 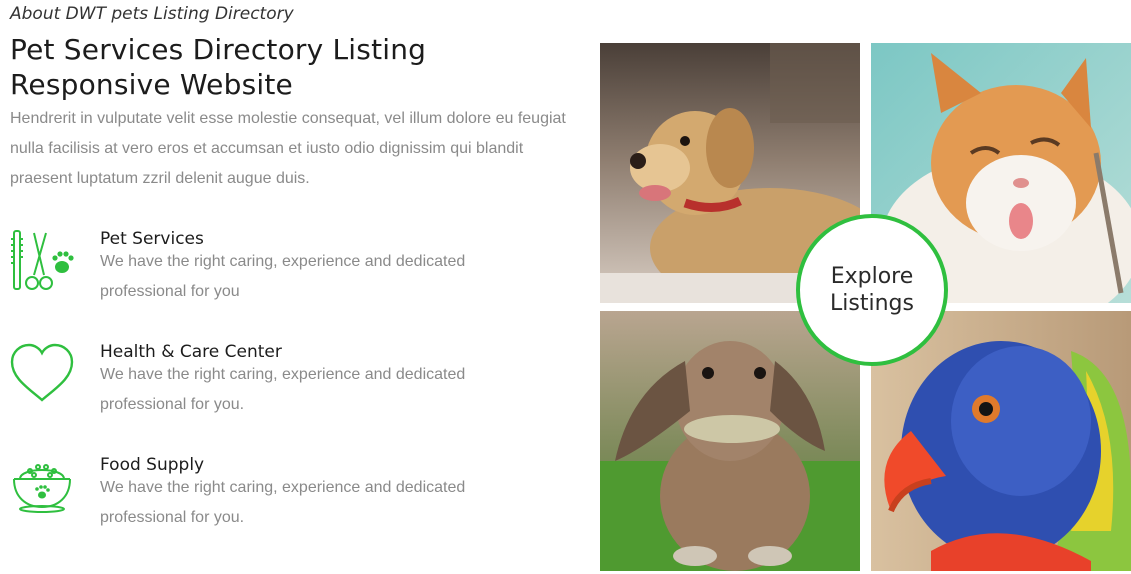 What do you see at coordinates (872, 290) in the screenshot?
I see `explore-listings-button: Explore Listings` at bounding box center [872, 290].